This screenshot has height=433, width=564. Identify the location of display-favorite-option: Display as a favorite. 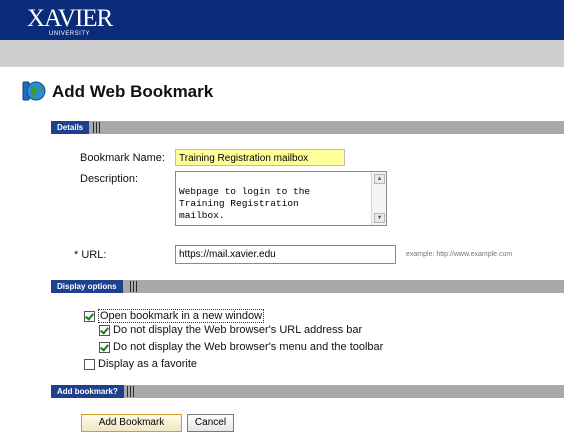
(140, 364).